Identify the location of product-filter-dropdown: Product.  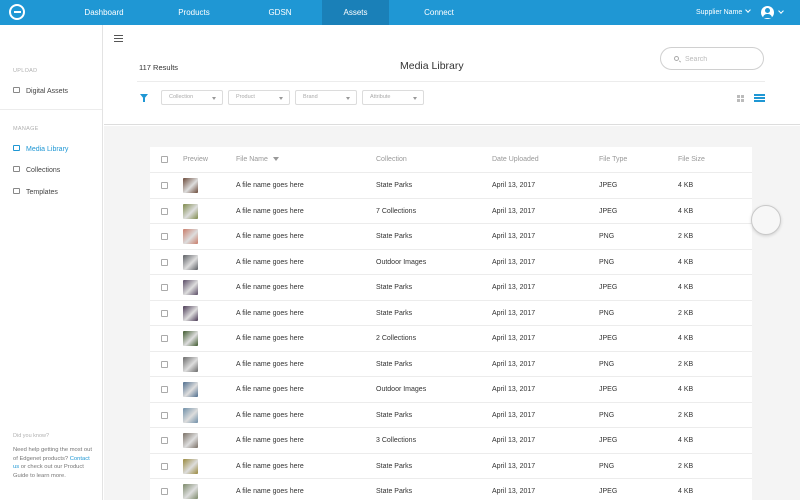
(259, 97).